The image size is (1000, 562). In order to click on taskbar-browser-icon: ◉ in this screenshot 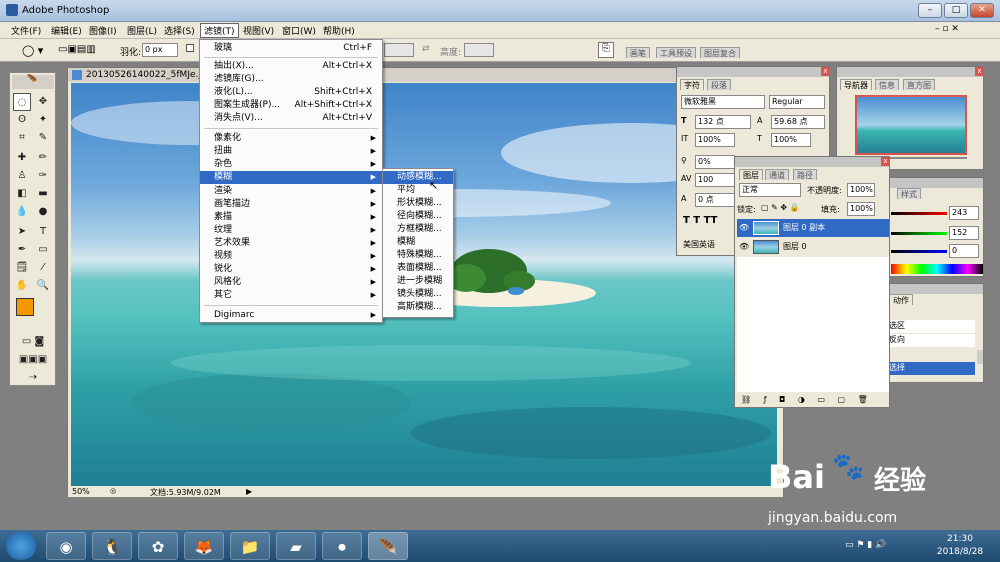, I will do `click(66, 546)`.